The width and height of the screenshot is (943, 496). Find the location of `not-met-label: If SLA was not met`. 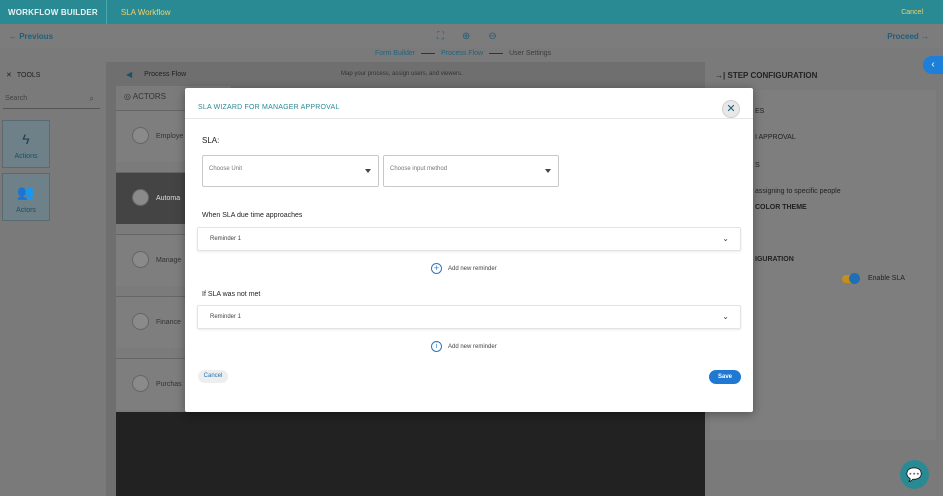

not-met-label: If SLA was not met is located at coordinates (231, 294).